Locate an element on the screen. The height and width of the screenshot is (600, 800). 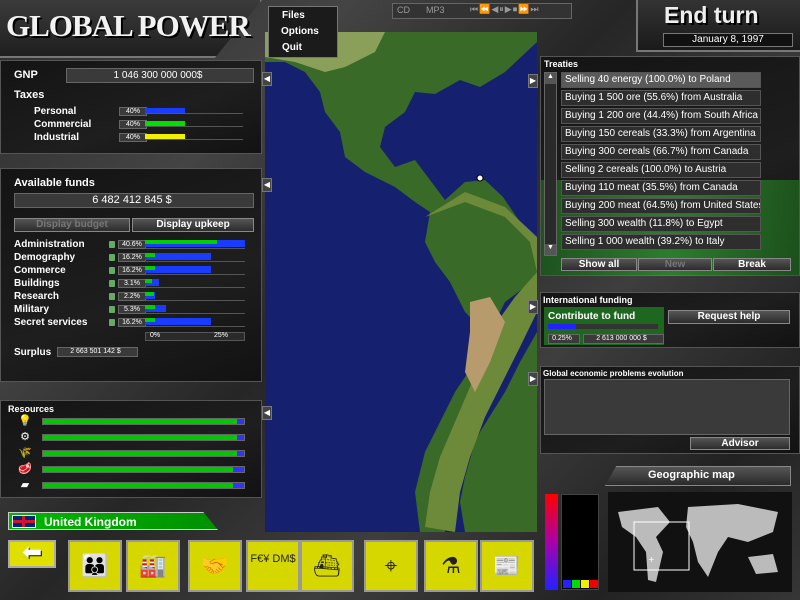
display-budget-button: Display budget is located at coordinates (72, 225).